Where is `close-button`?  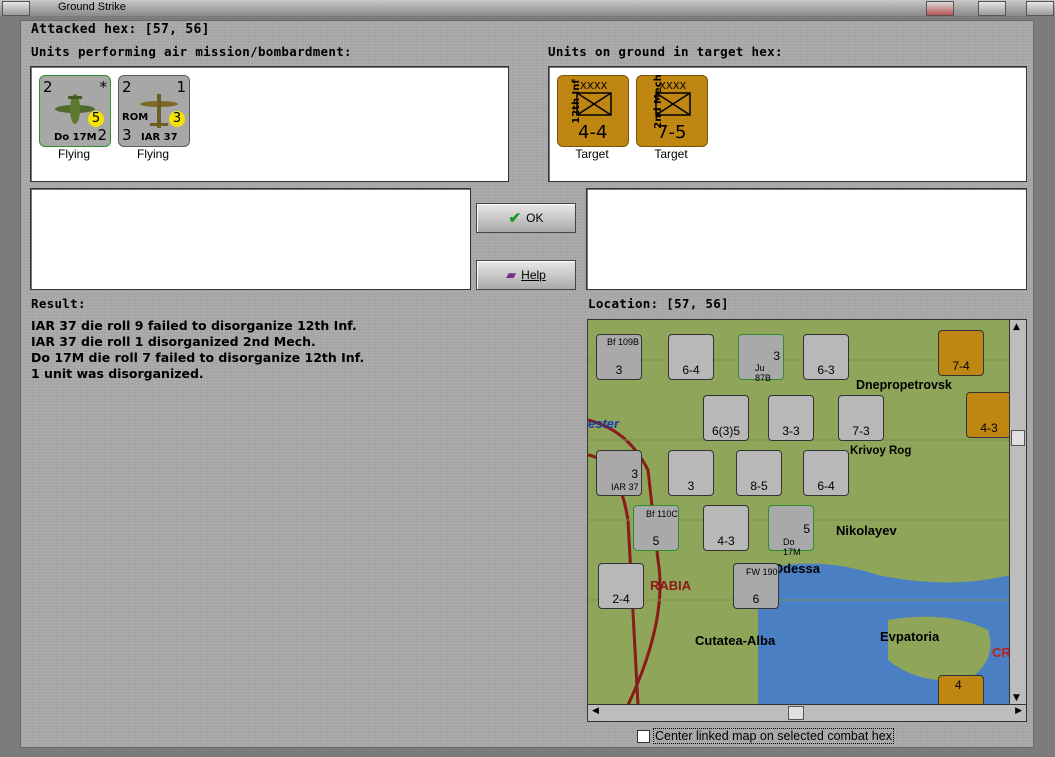
close-button is located at coordinates (1040, 8).